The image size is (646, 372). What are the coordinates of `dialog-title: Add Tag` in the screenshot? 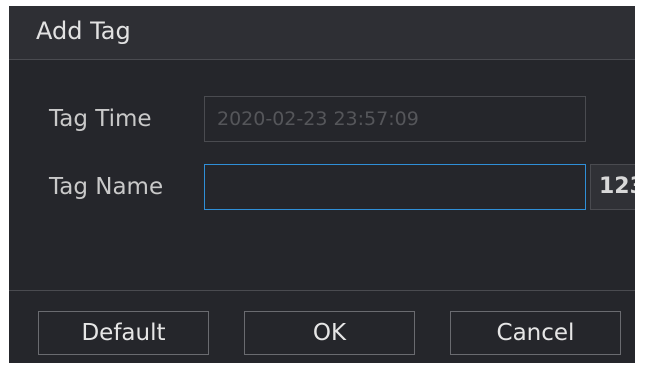 It's located at (83, 31).